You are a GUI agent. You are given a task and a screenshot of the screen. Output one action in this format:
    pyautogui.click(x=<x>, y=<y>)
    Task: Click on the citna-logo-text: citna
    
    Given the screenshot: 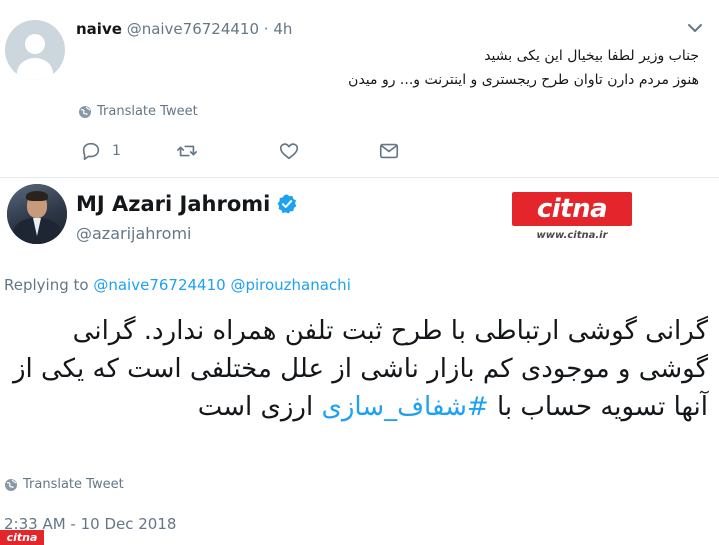 What is the action you would take?
    pyautogui.click(x=572, y=209)
    